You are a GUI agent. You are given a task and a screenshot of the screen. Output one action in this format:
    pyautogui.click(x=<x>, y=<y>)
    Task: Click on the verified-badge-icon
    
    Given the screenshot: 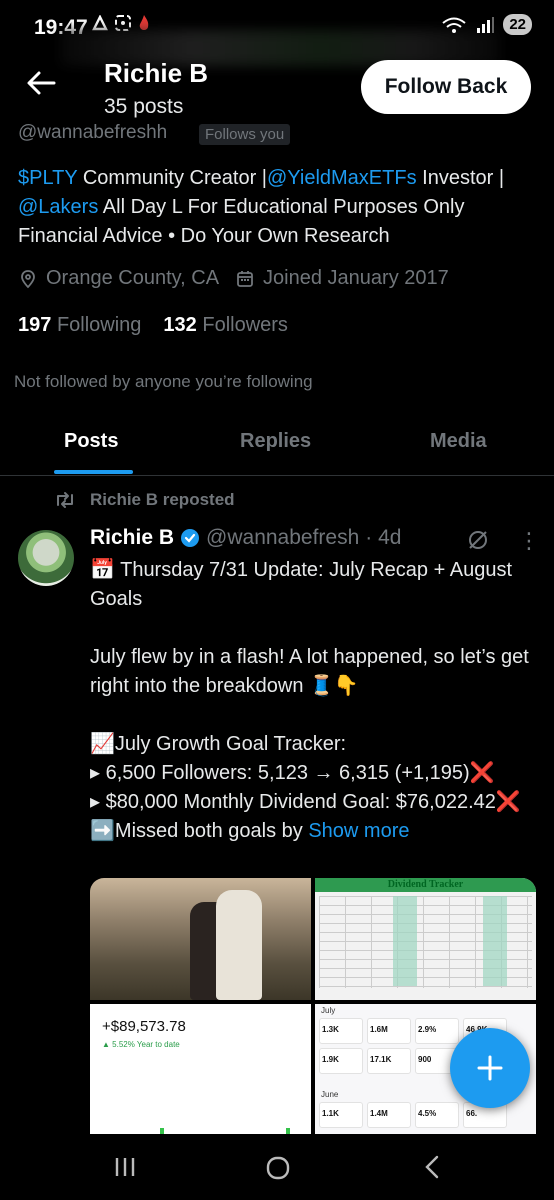 What is the action you would take?
    pyautogui.click(x=190, y=538)
    